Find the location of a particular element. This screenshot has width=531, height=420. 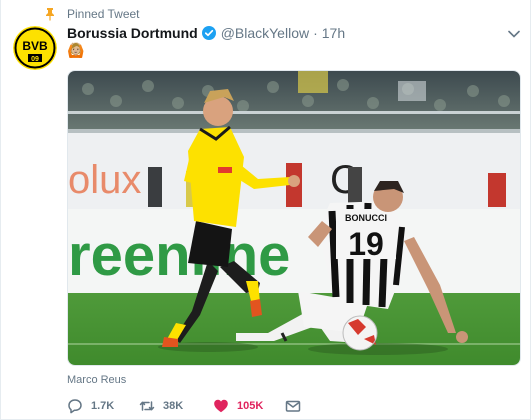

pinned-tweet-indicator: Pinned Tweet is located at coordinates (91, 14).